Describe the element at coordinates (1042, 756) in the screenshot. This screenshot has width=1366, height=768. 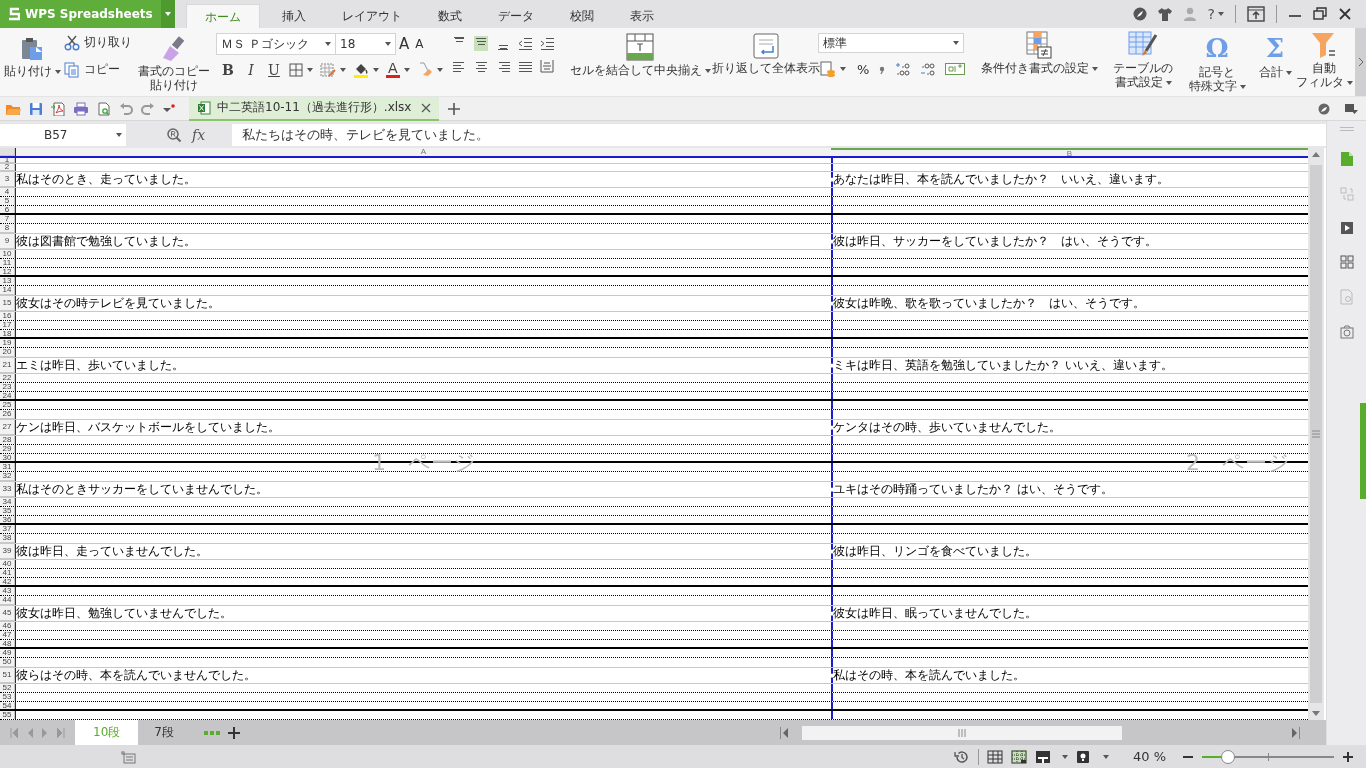
I see `page-layout-view-icon` at that location.